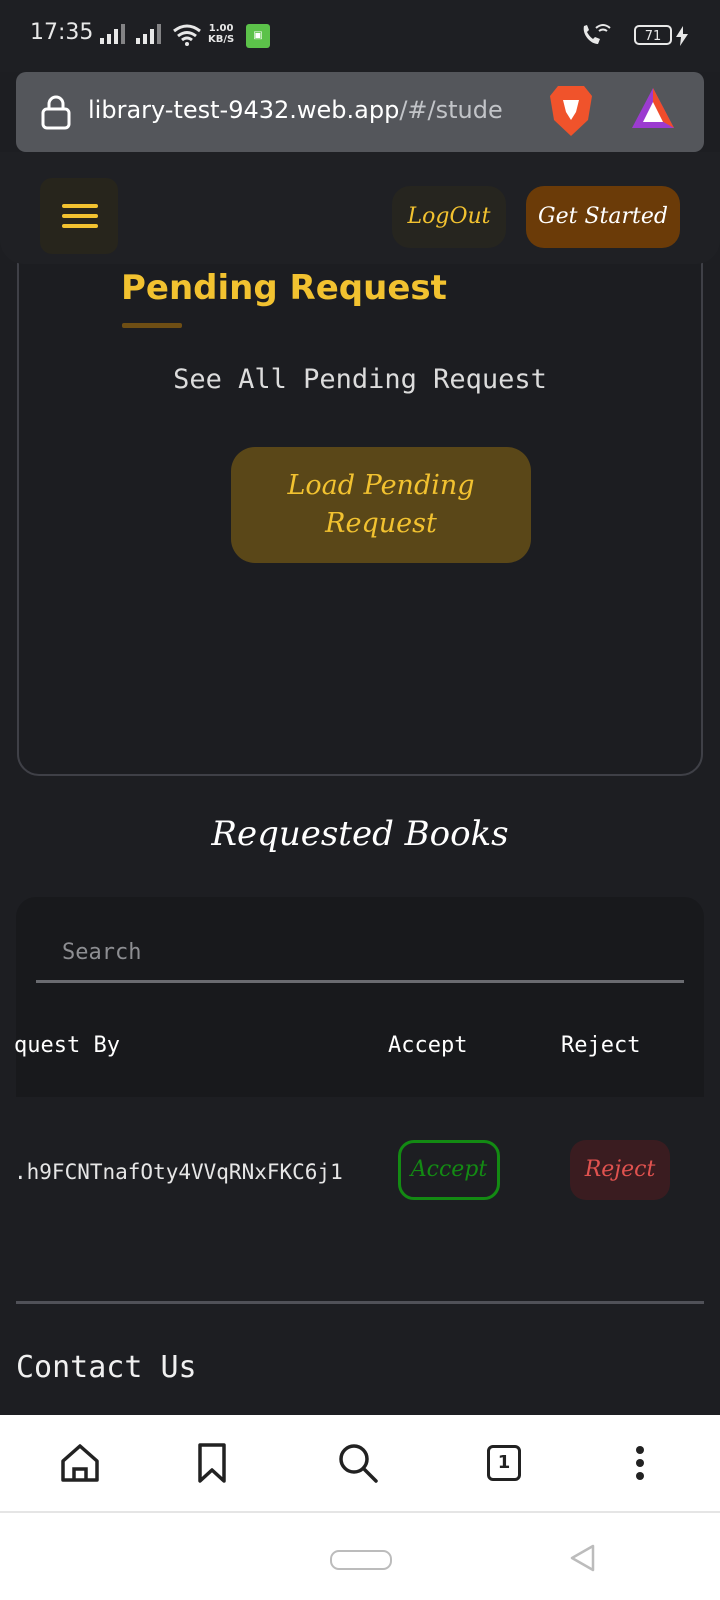  What do you see at coordinates (360, 1302) in the screenshot?
I see `footer-divider` at bounding box center [360, 1302].